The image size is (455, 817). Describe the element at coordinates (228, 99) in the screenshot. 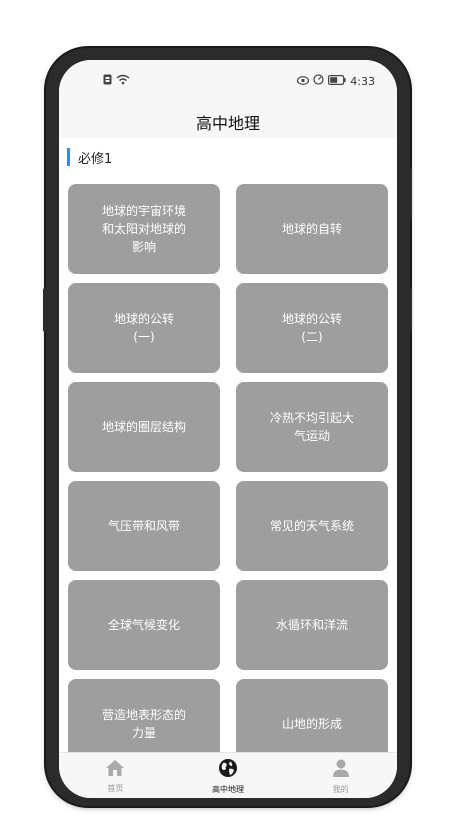

I see `top-bar: 4:33 高中地理` at that location.